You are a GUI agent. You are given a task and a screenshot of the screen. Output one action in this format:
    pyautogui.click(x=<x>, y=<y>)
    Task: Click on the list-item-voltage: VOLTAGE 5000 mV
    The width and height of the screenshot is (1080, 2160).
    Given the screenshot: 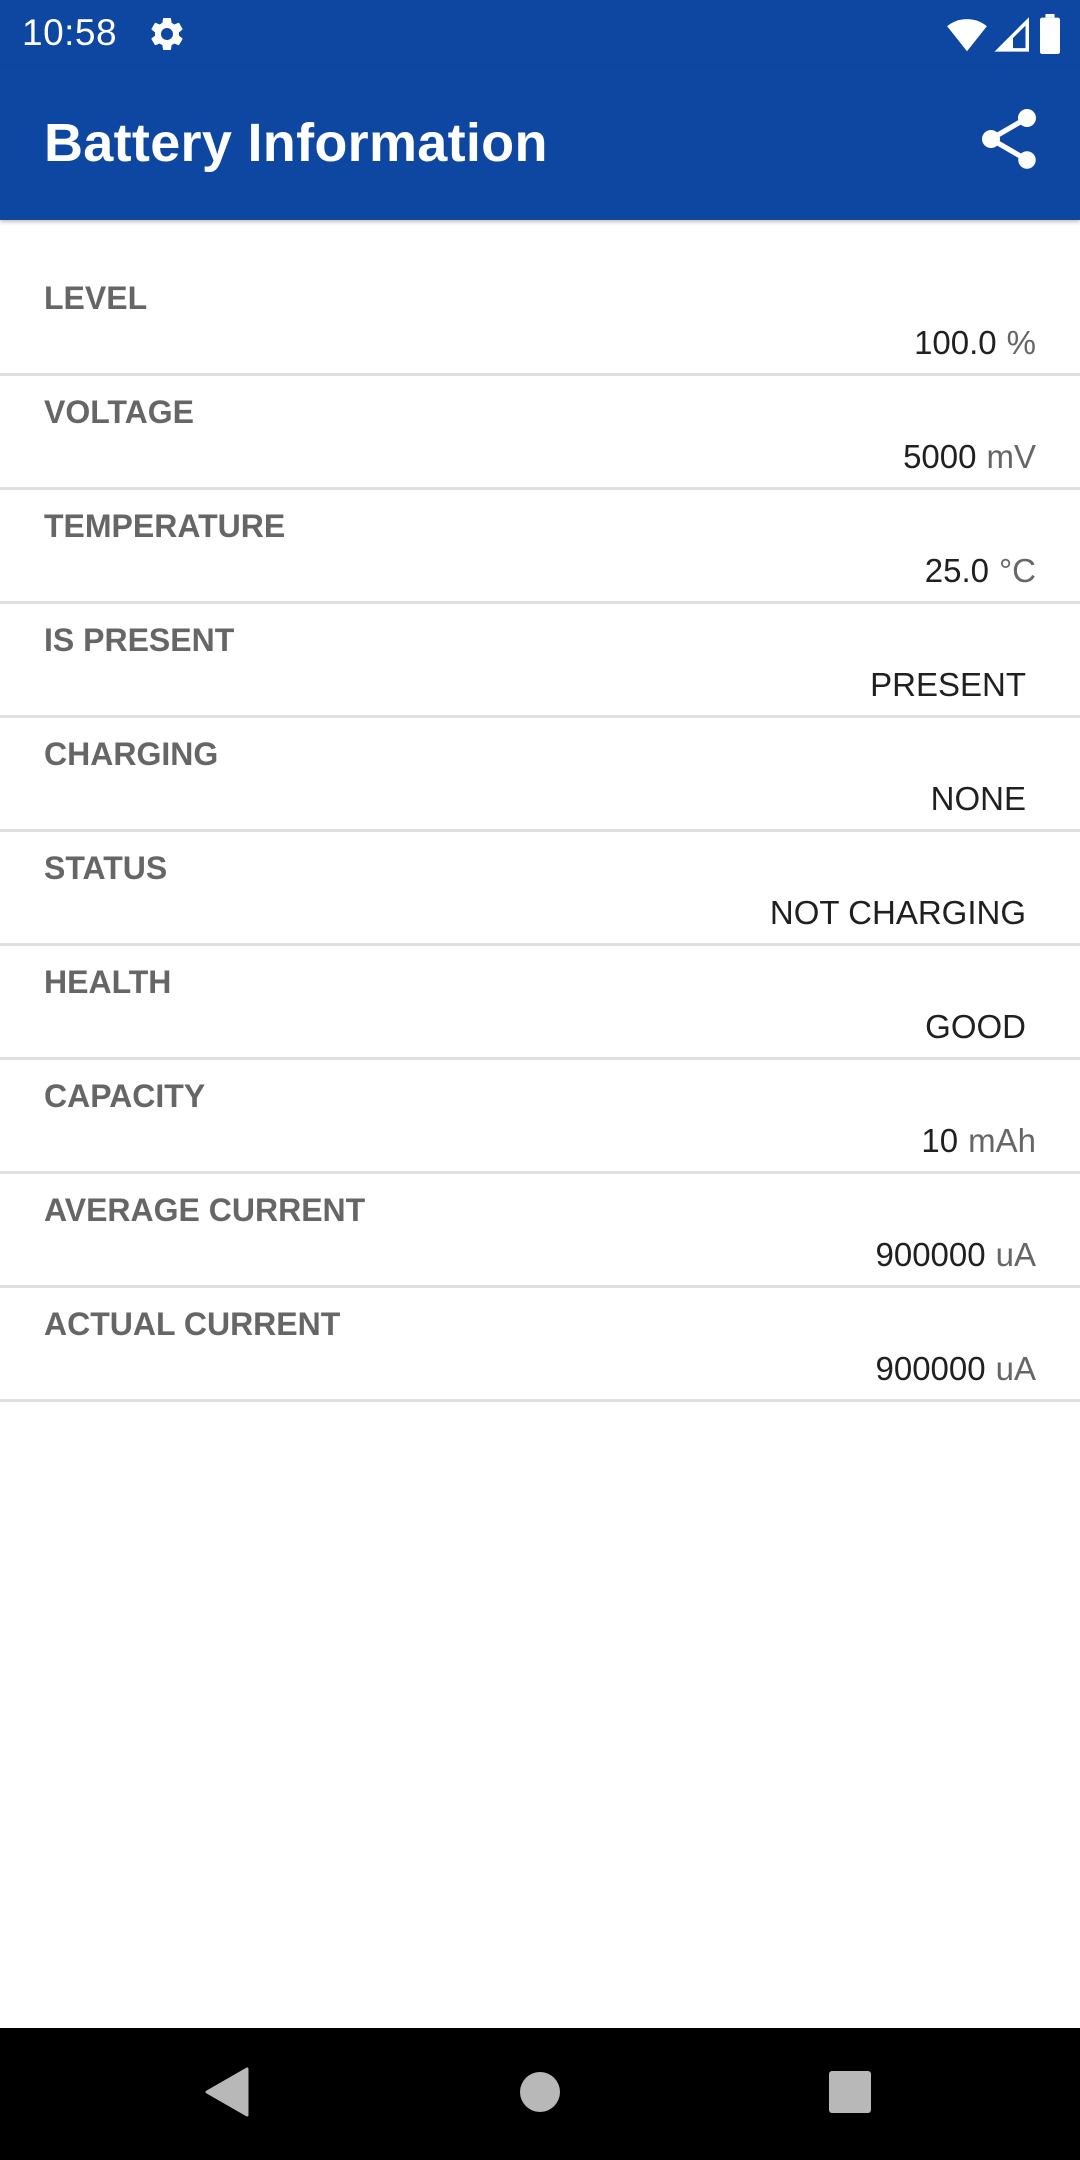 What is the action you would take?
    pyautogui.click(x=540, y=433)
    